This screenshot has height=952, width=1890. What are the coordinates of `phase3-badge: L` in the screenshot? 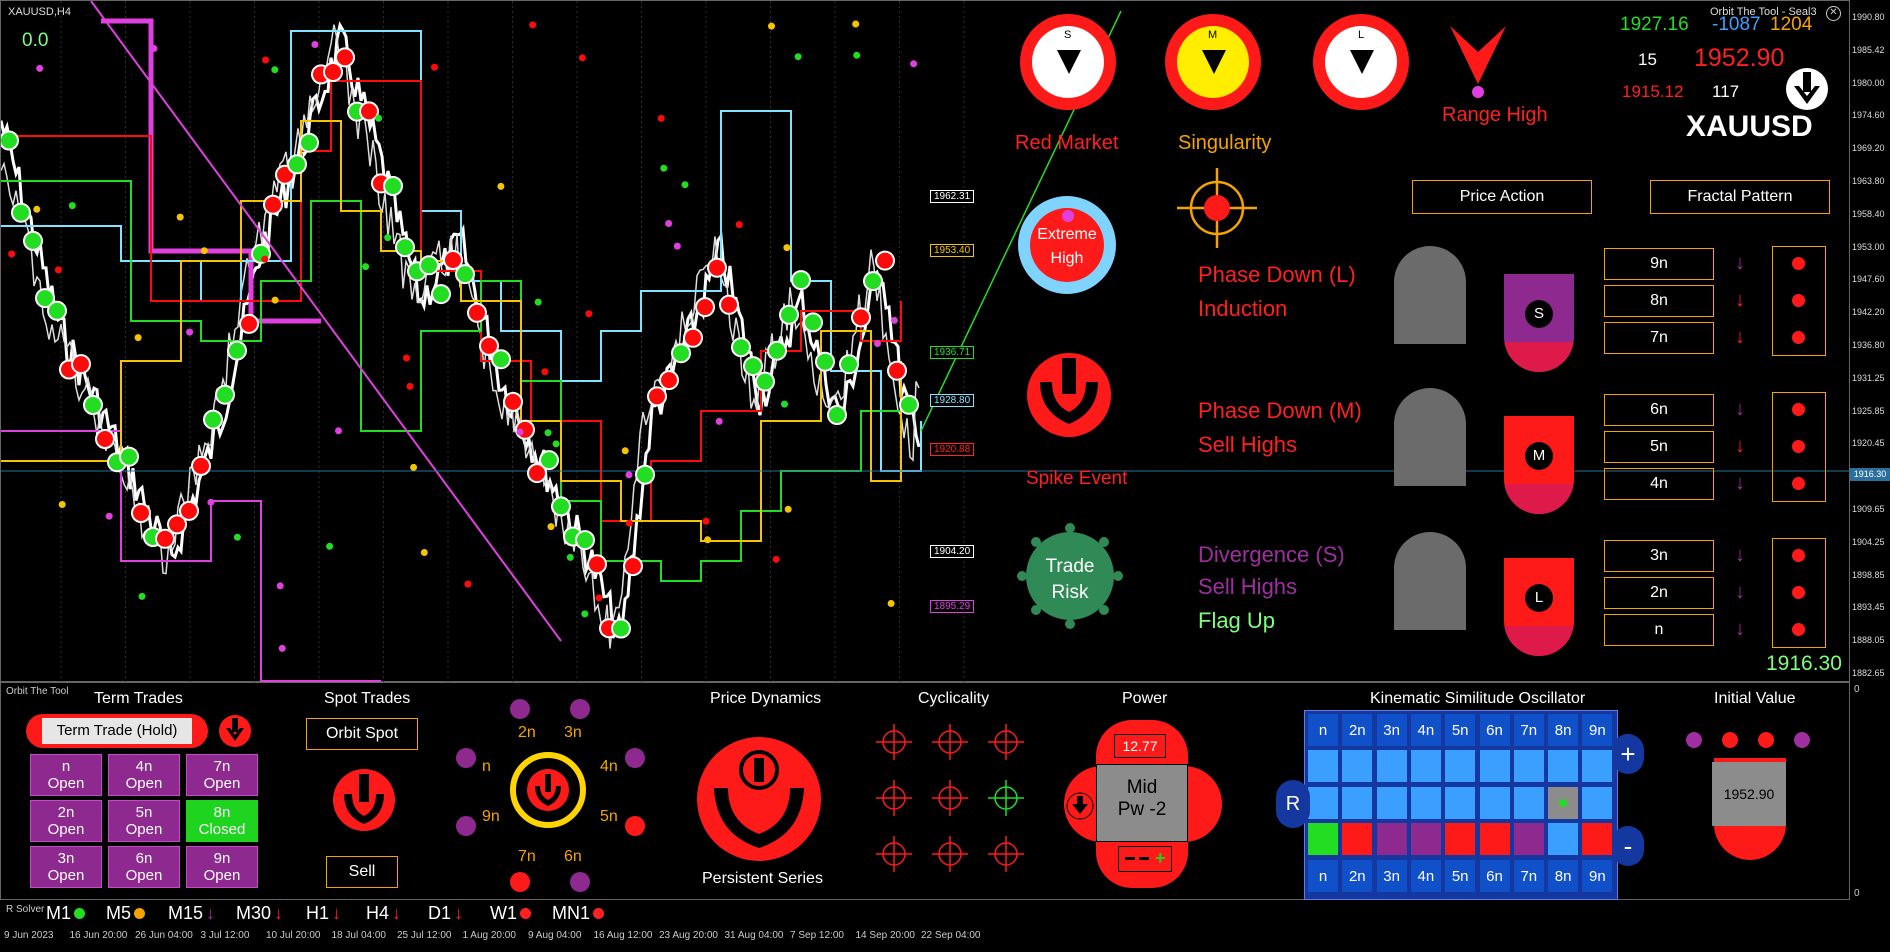 It's located at (1539, 607).